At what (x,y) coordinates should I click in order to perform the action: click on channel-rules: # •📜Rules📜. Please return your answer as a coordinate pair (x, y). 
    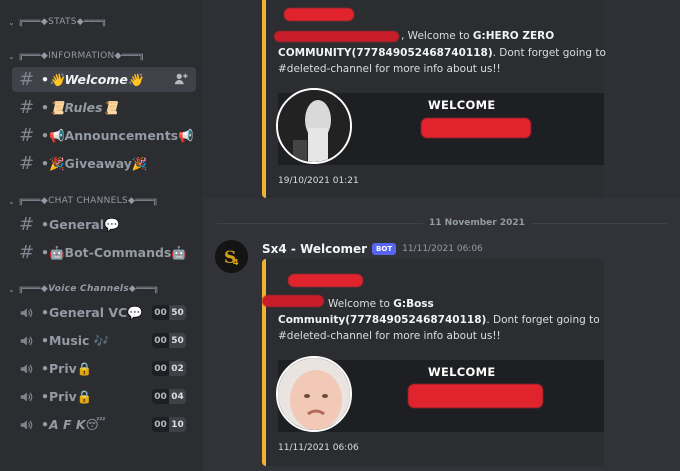
    Looking at the image, I should click on (104, 107).